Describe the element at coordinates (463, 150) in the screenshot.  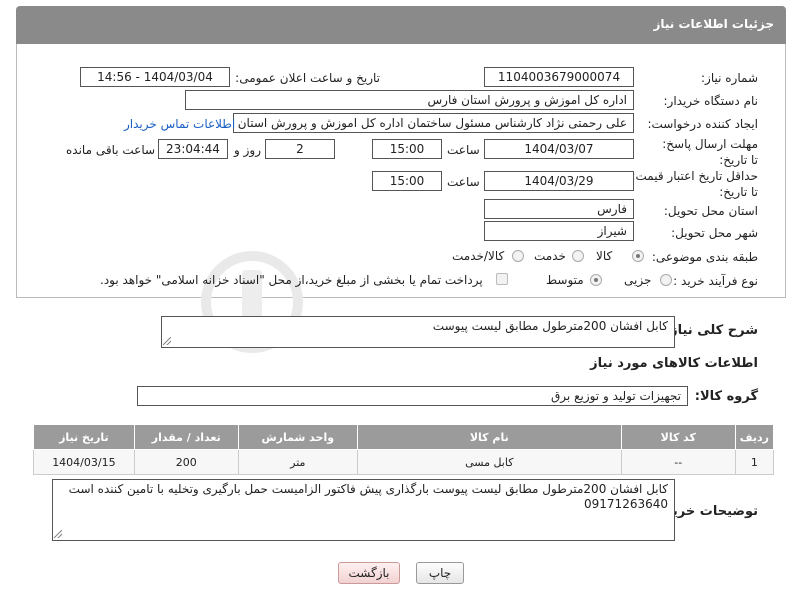
I see `deadline-time-label: ساعت` at that location.